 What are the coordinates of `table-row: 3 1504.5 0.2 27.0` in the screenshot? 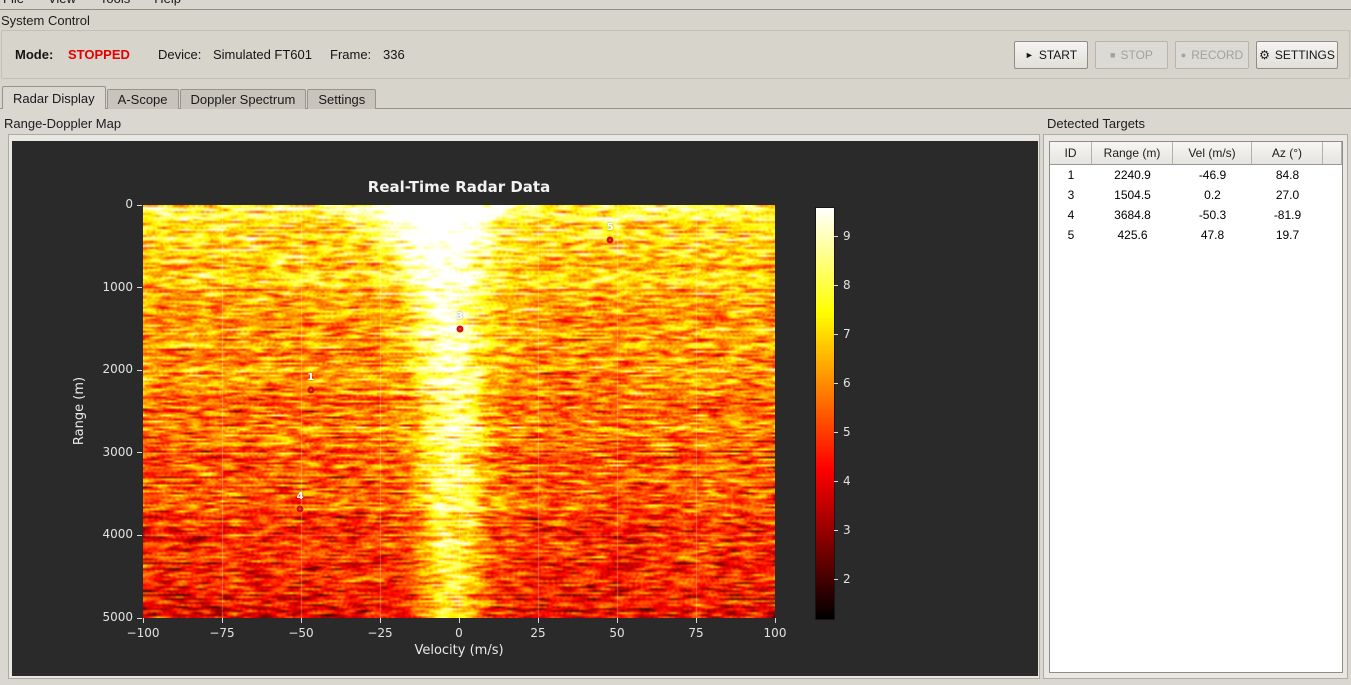 It's located at (1196, 195).